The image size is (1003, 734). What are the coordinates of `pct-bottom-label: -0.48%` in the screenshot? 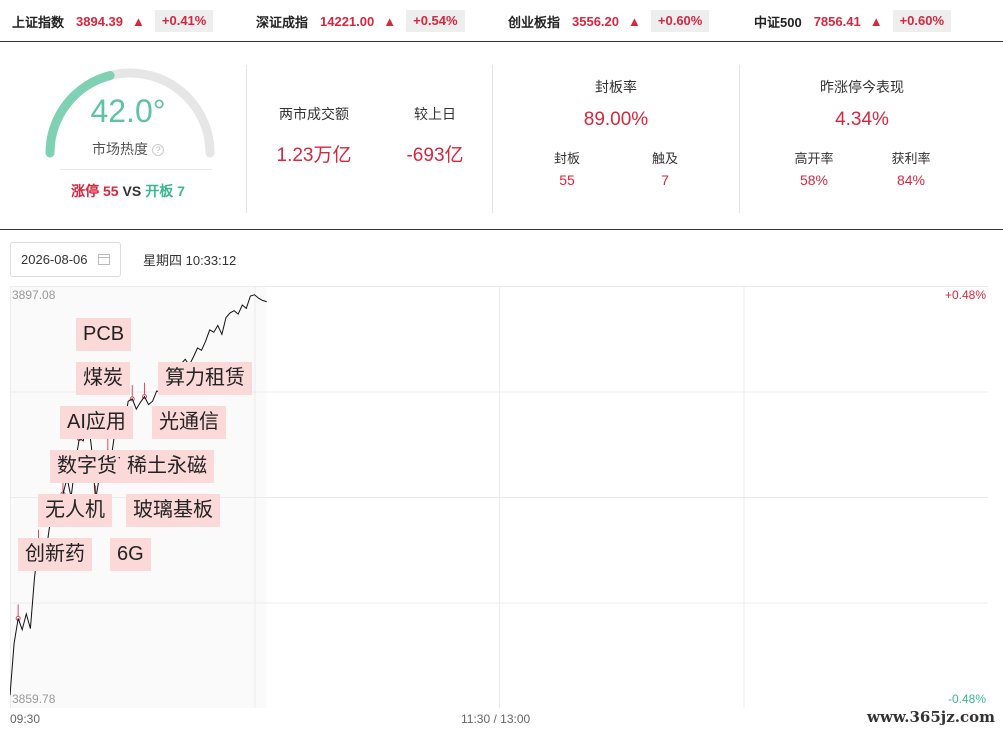 It's located at (966, 699).